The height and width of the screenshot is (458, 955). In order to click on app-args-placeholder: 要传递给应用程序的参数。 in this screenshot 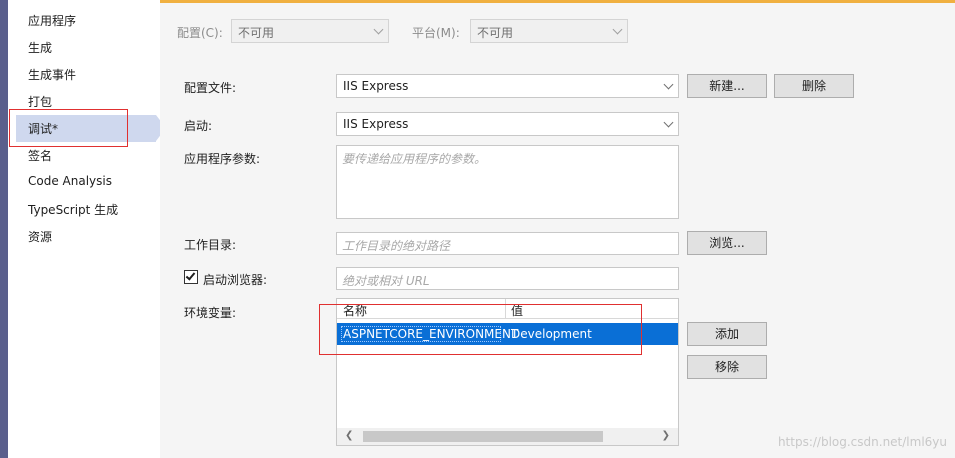, I will do `click(414, 159)`.